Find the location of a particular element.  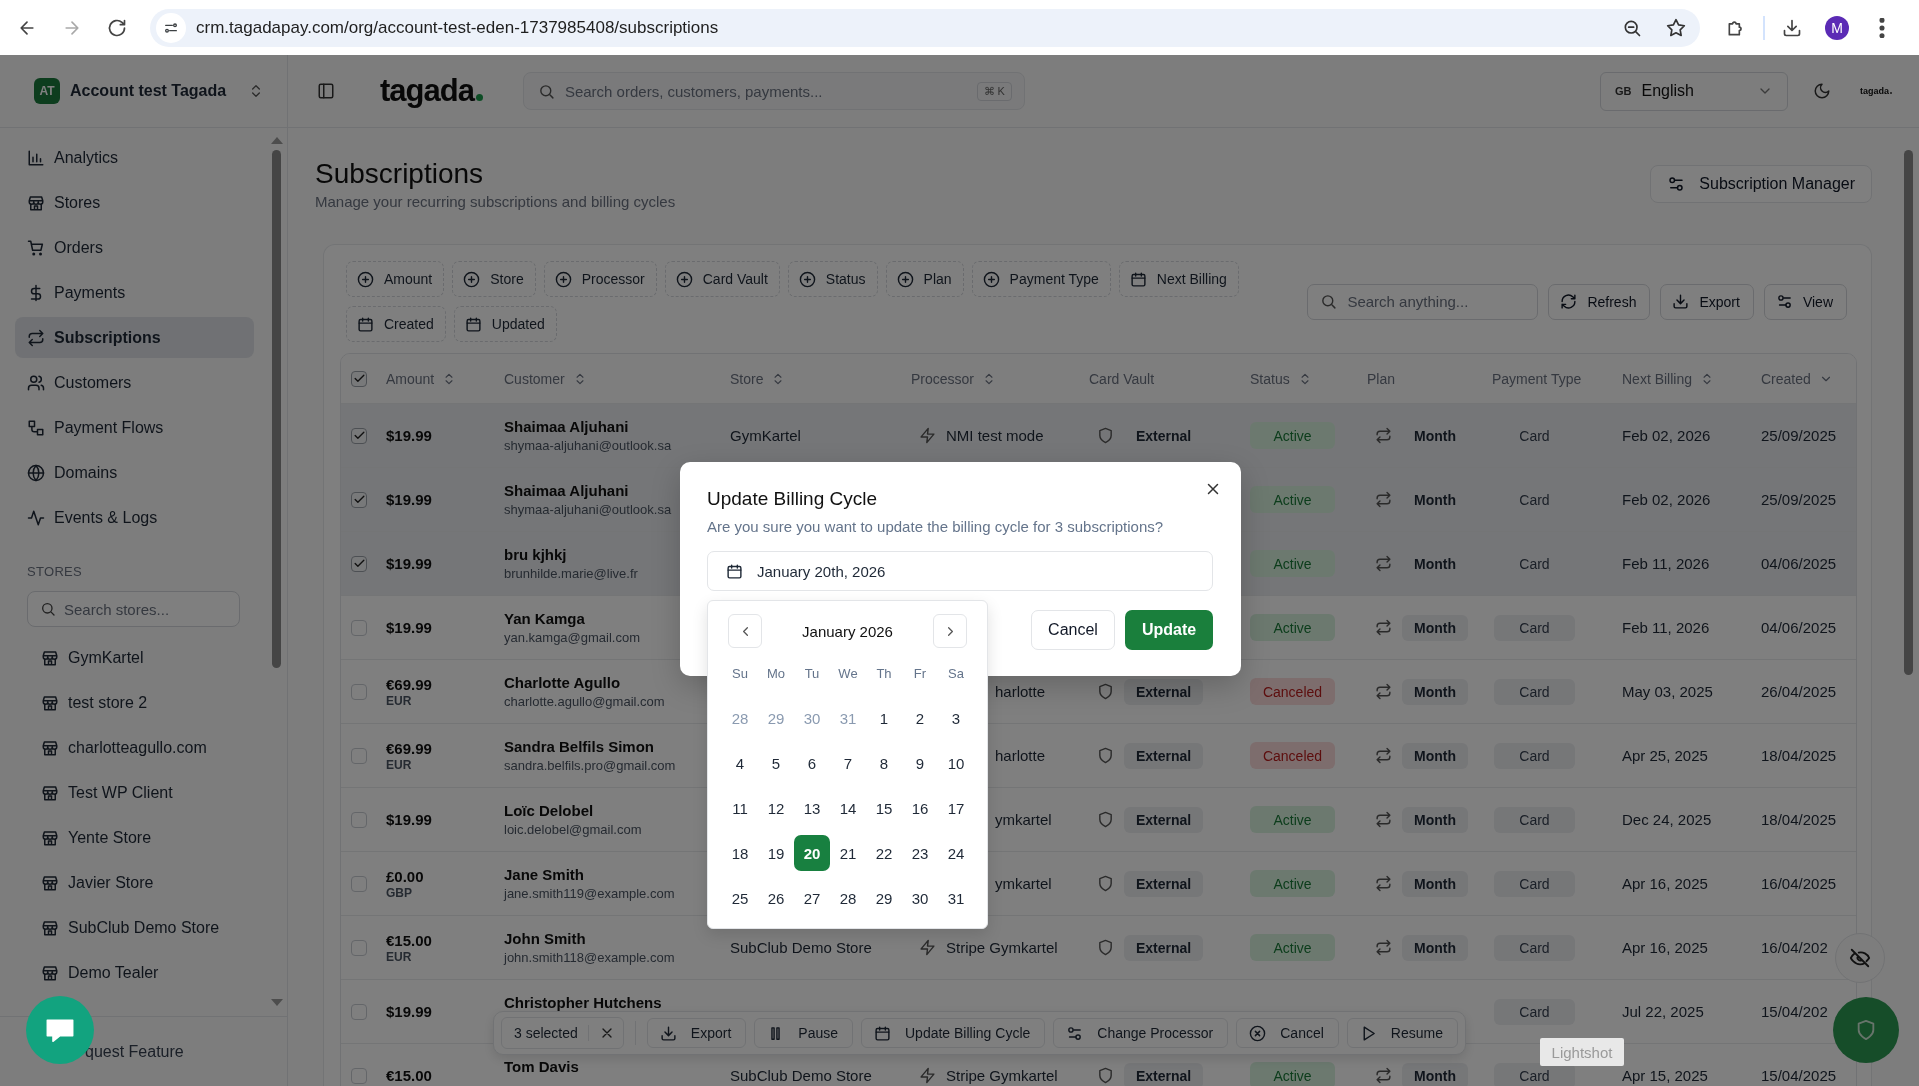

column-header: Plan is located at coordinates (1381, 378).